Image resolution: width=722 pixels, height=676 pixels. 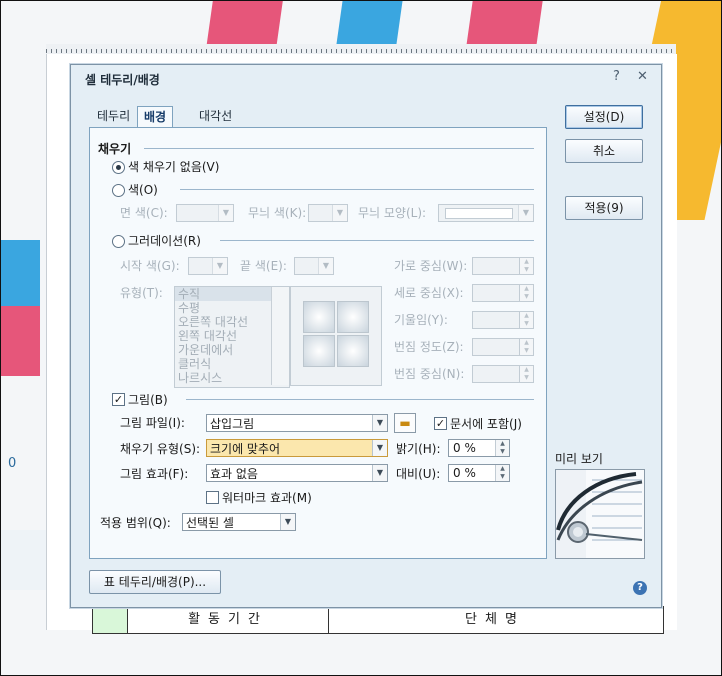 What do you see at coordinates (377, 240) in the screenshot?
I see `gradation-separator` at bounding box center [377, 240].